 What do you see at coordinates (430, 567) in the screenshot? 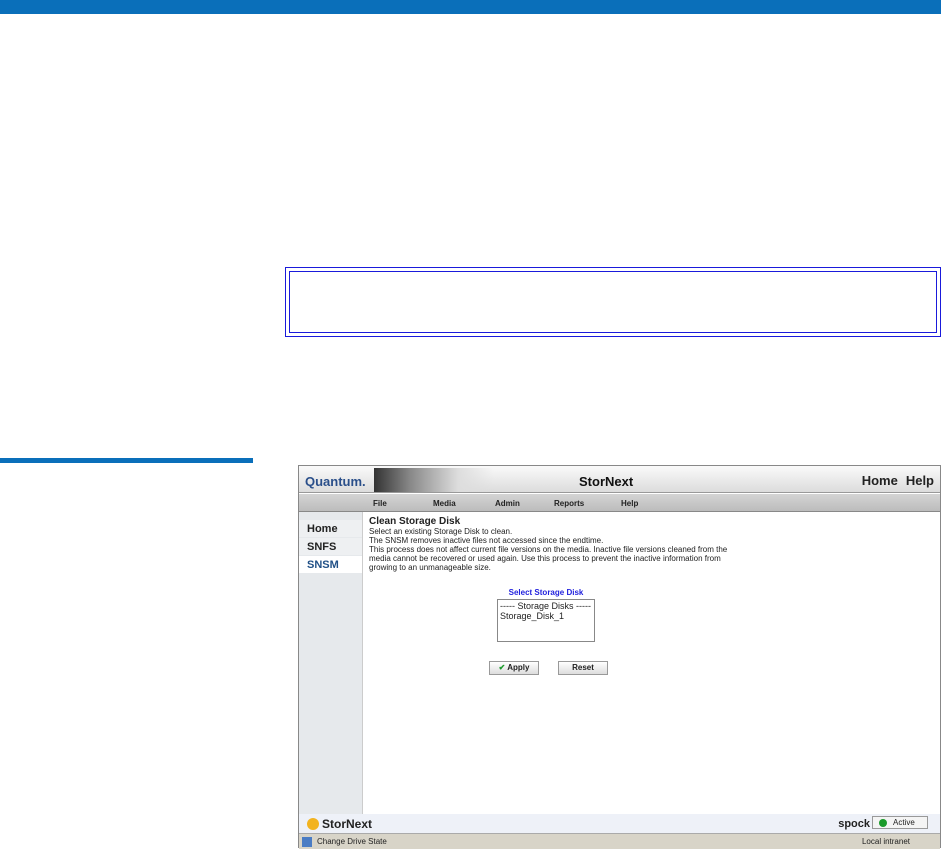
I see `description: growing to an unmanageable size.` at bounding box center [430, 567].